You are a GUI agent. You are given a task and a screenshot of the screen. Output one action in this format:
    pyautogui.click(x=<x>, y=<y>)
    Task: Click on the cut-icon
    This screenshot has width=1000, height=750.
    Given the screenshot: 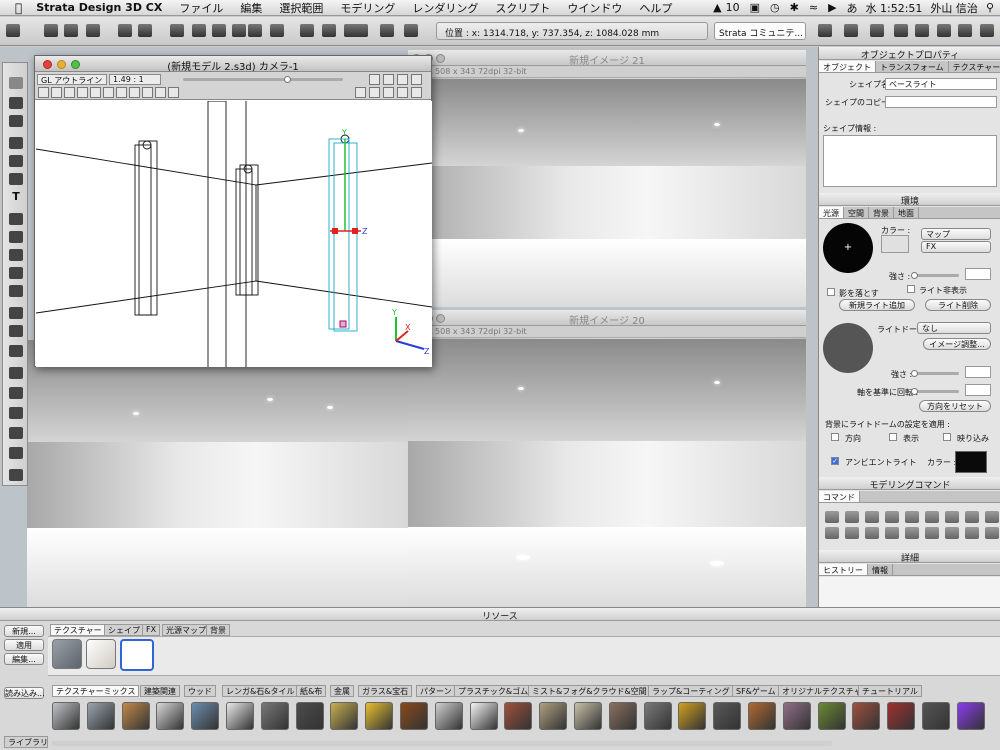 What is the action you would take?
    pyautogui.click(x=177, y=30)
    